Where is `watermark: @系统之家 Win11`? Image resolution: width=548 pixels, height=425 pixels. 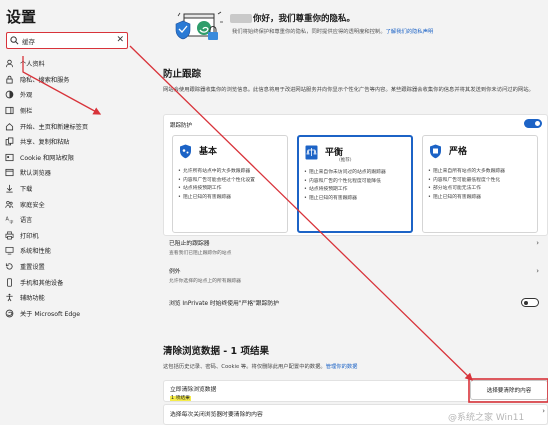 watermark: @系统之家 Win11 is located at coordinates (486, 418).